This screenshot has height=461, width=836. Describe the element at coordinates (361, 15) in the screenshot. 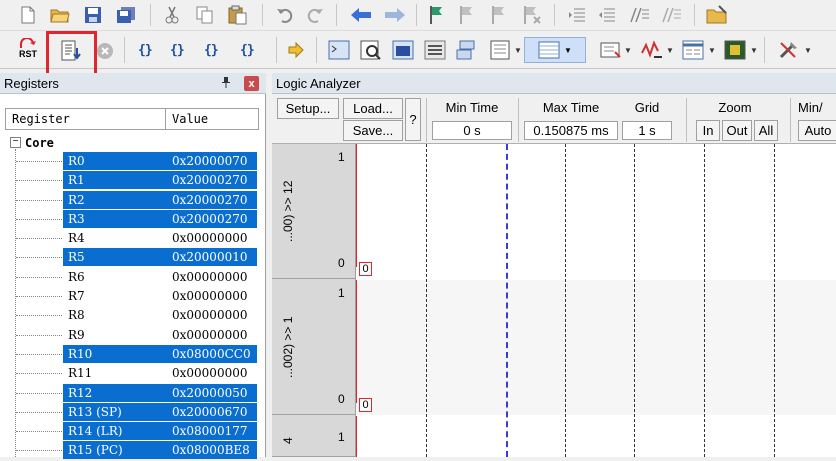

I see `back-arrow-icon` at that location.